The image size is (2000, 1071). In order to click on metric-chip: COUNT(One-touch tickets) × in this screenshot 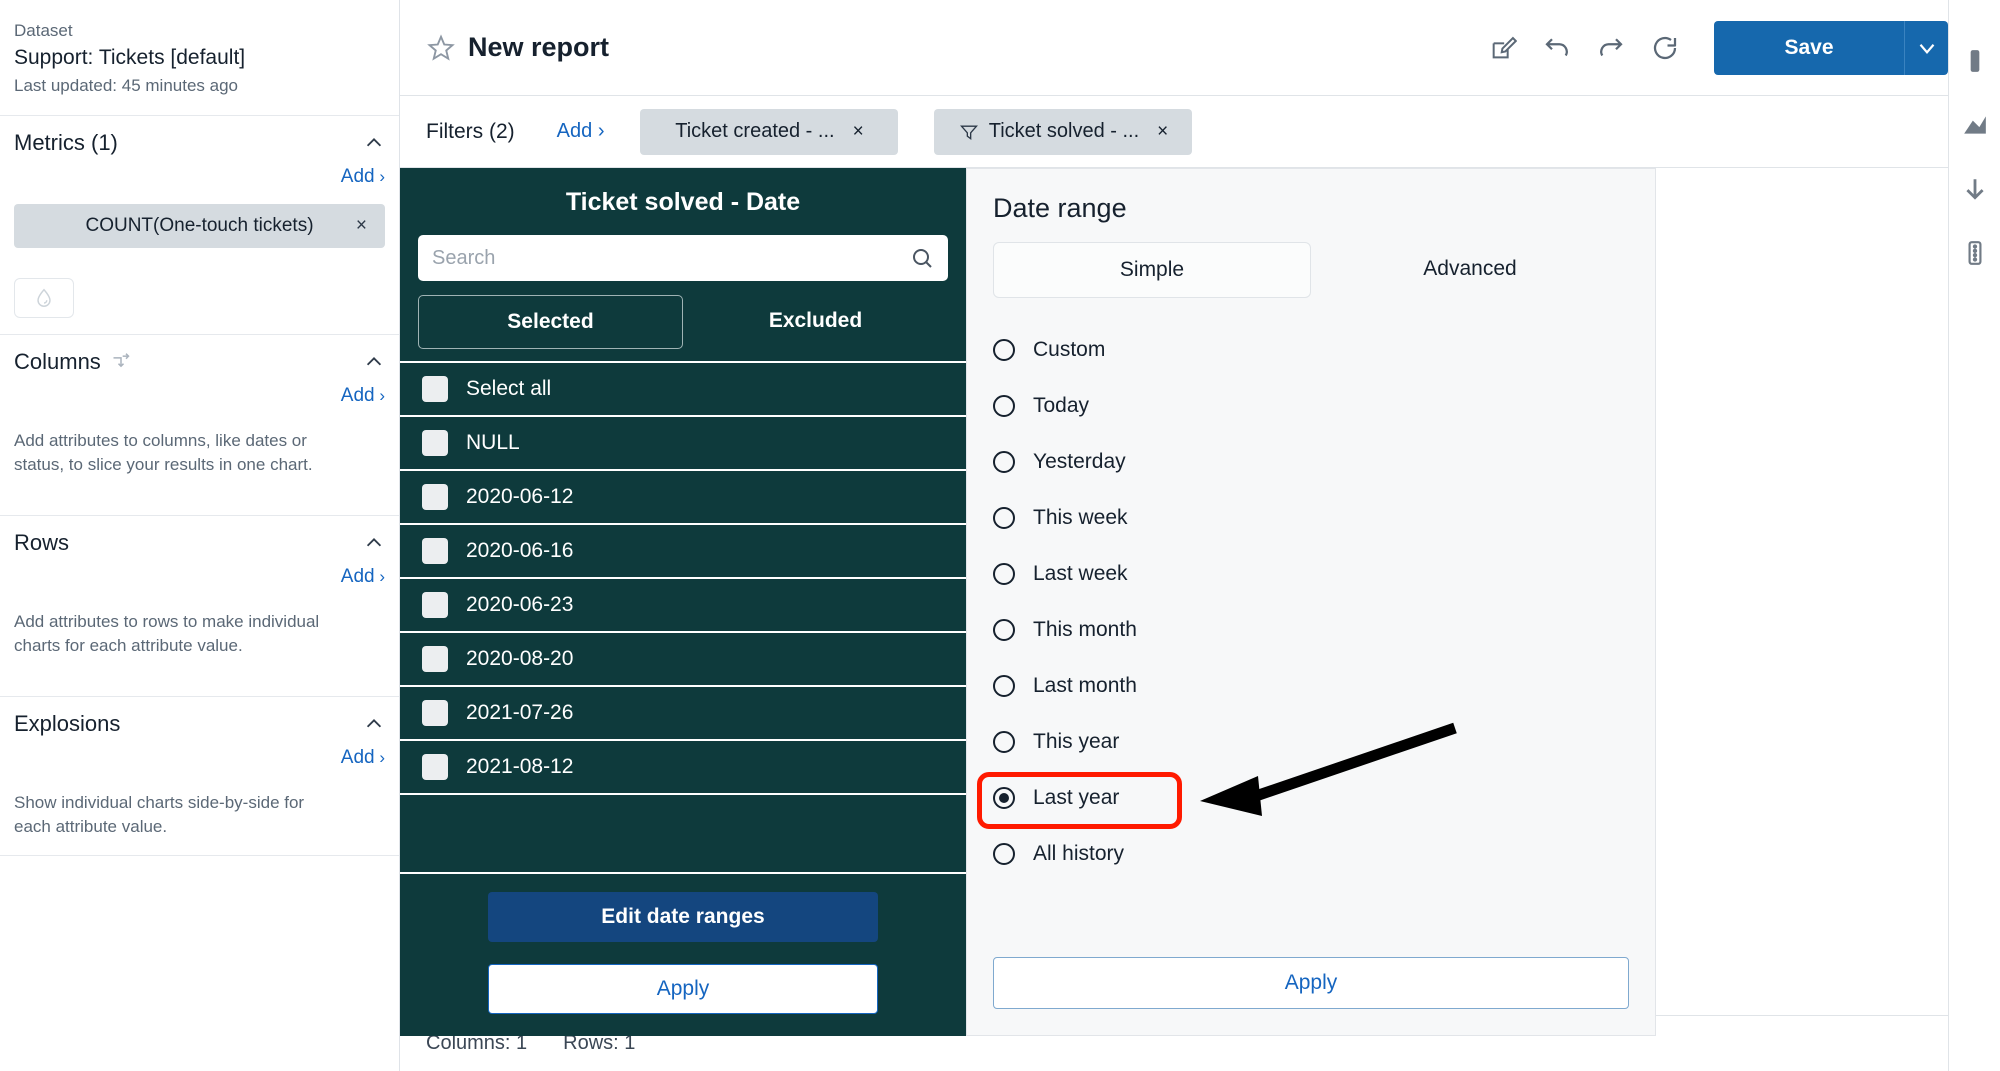, I will do `click(199, 226)`.